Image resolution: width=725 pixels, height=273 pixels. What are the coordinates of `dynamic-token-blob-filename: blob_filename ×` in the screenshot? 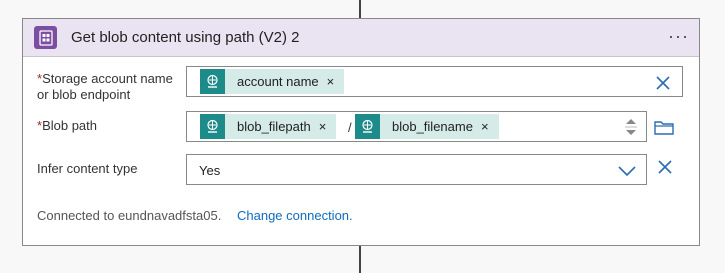 It's located at (427, 126).